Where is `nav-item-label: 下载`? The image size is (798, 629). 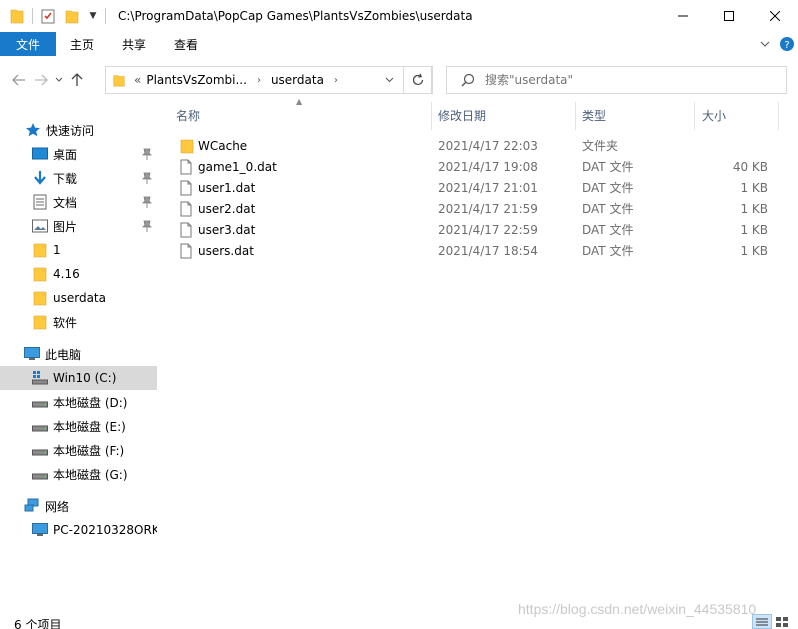
nav-item-label: 下载 is located at coordinates (65, 178).